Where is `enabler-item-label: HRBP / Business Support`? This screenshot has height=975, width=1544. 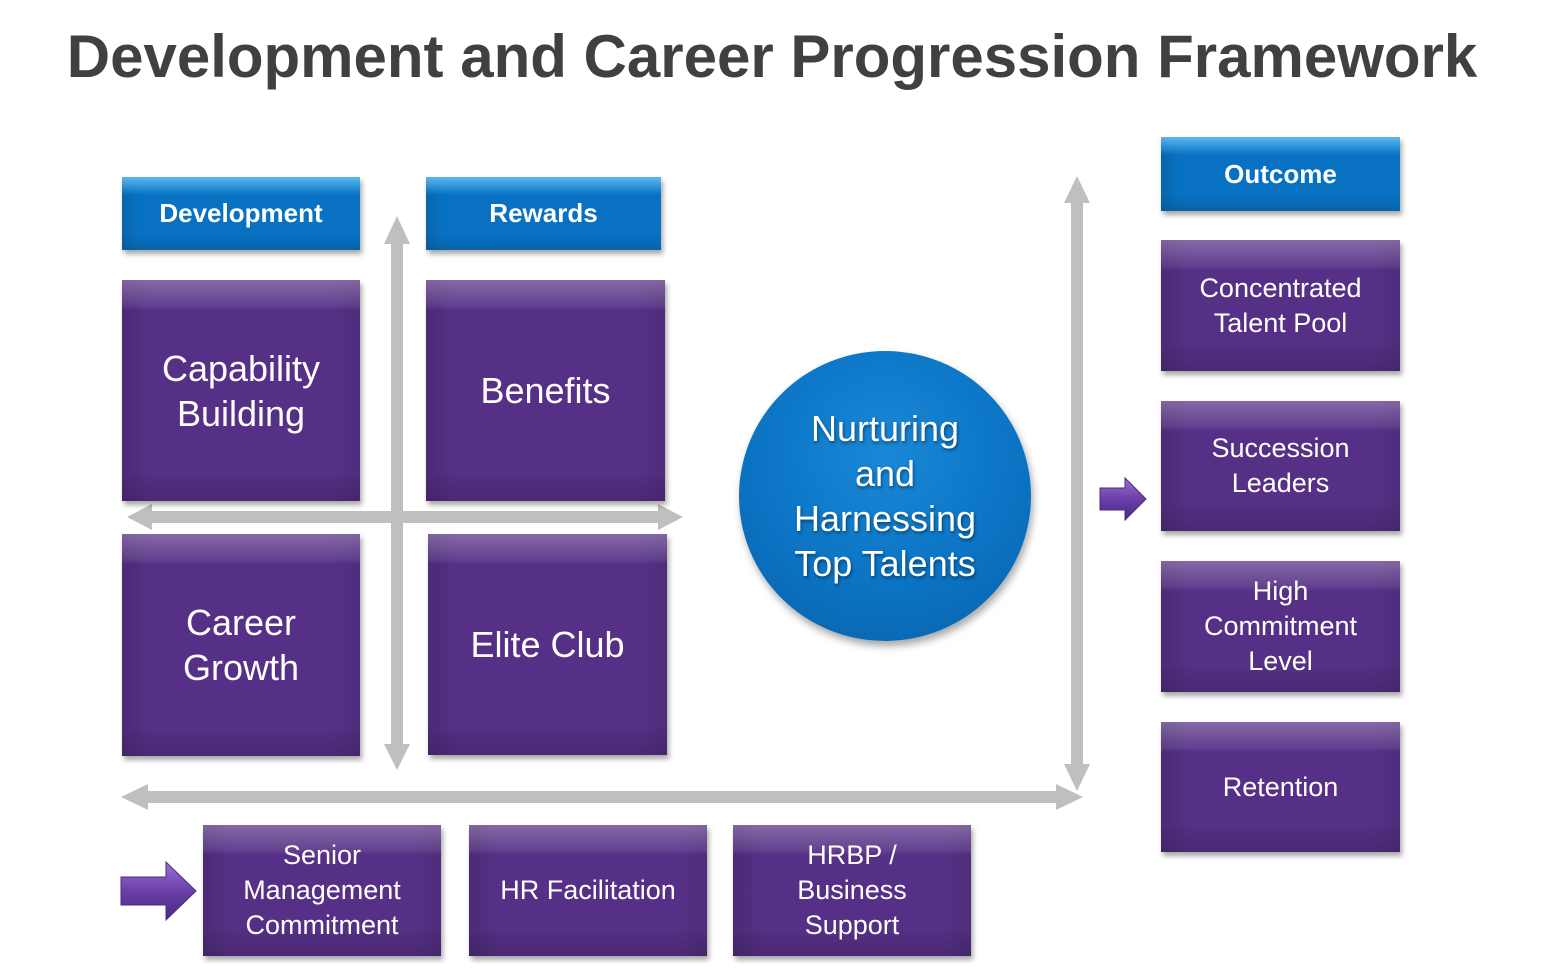 enabler-item-label: HRBP / Business Support is located at coordinates (852, 890).